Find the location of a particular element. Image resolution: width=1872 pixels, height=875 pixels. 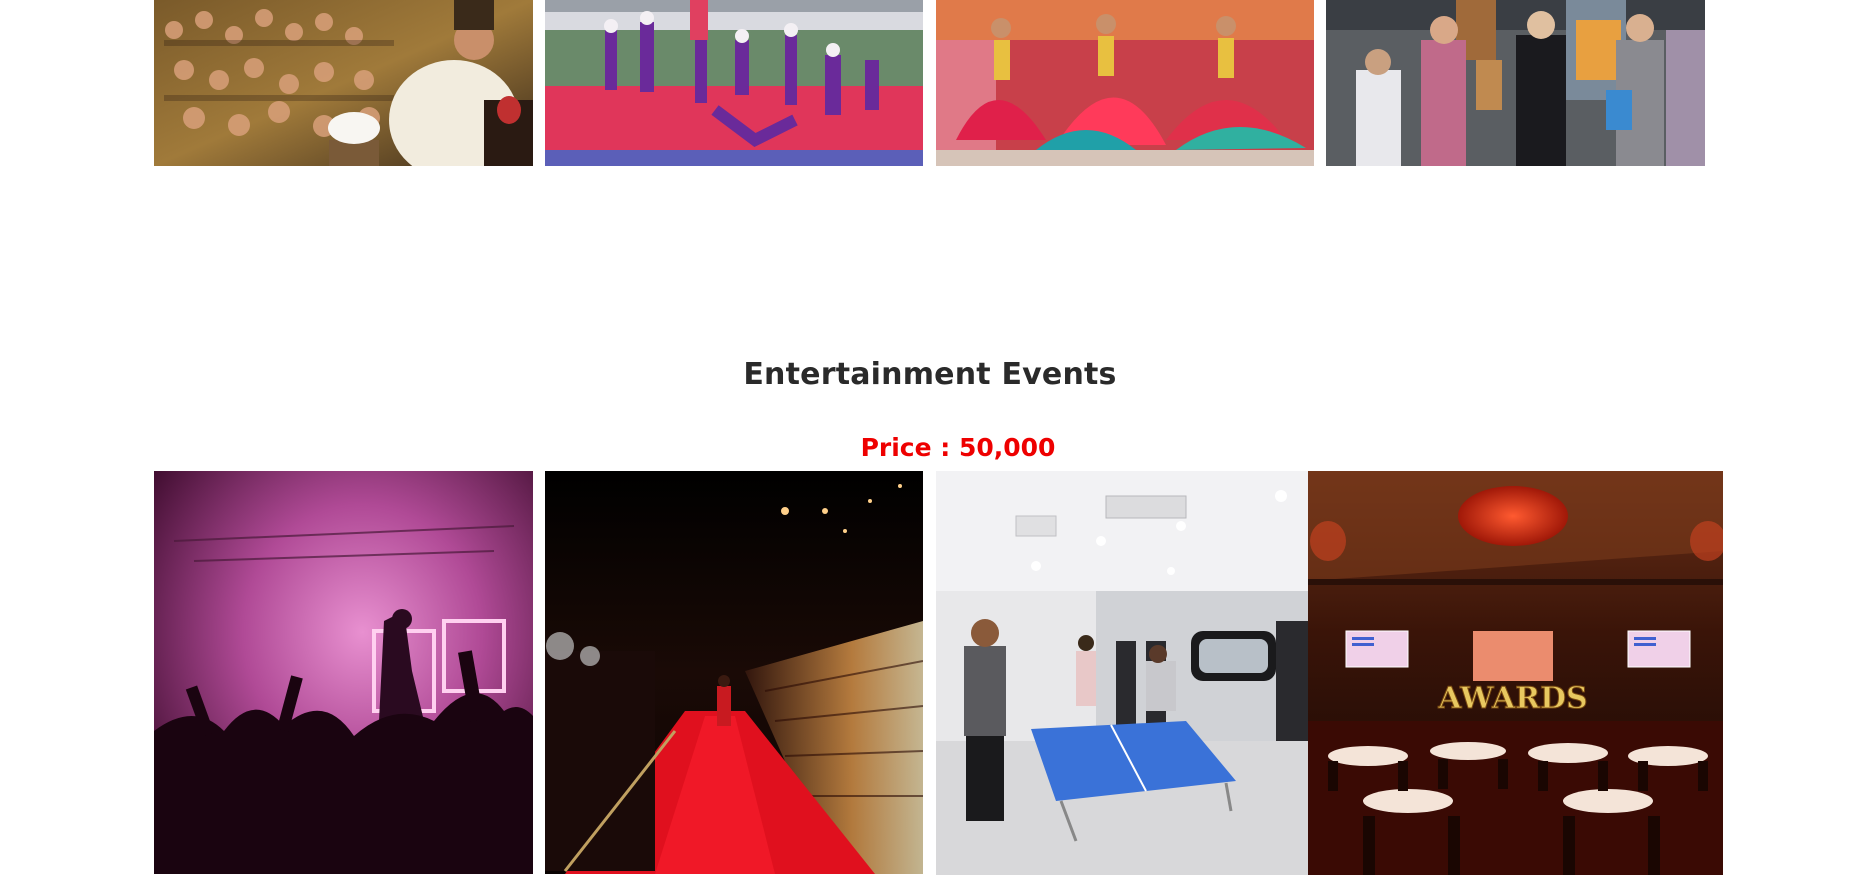

price-label: Price : 50,000 is located at coordinates (958, 447).